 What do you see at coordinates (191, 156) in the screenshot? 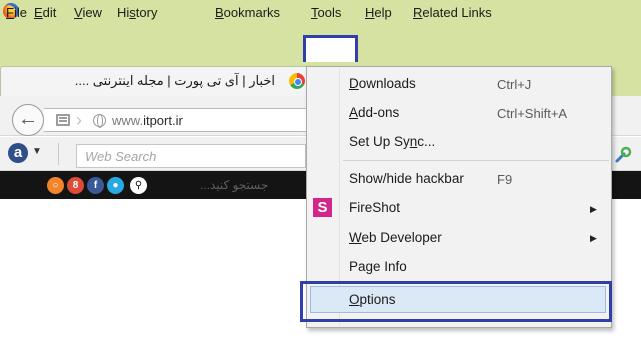
I see `web-search-input` at bounding box center [191, 156].